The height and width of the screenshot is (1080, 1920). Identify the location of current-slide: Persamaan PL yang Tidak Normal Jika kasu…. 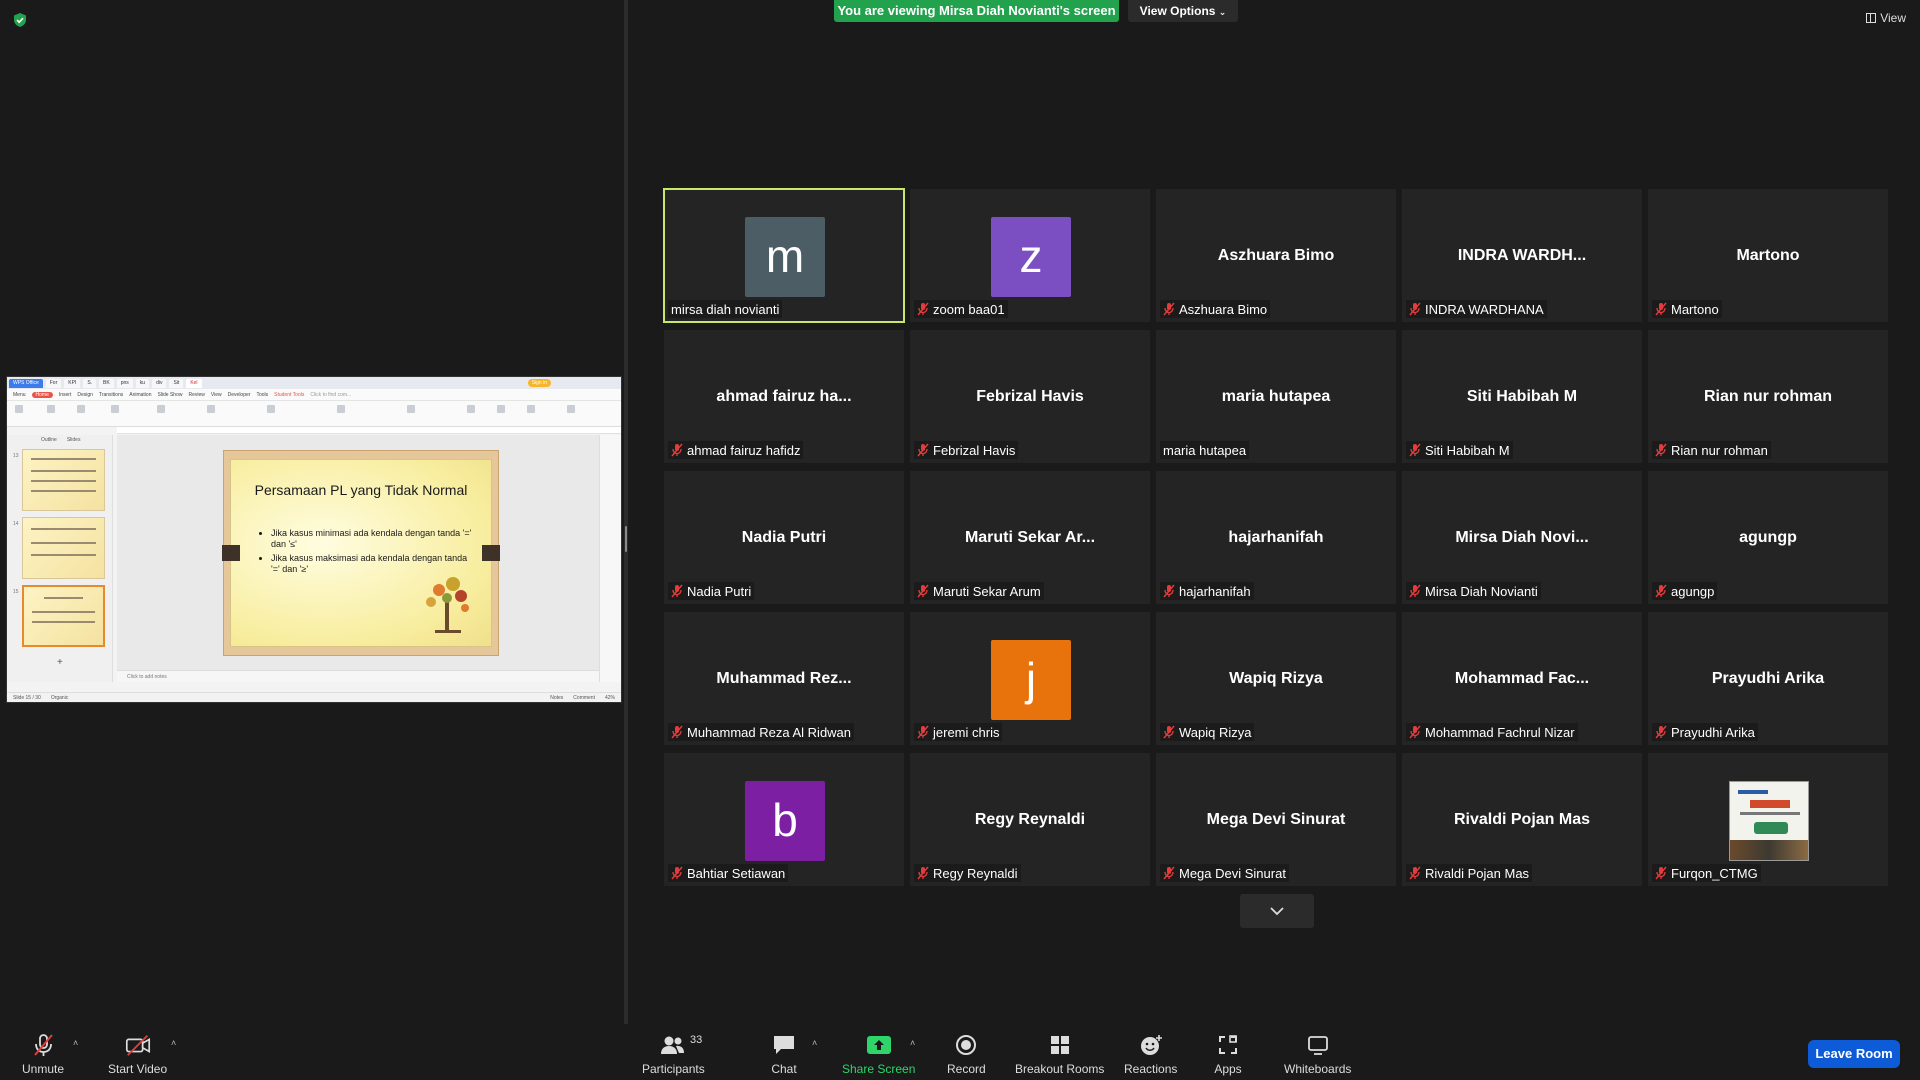
(361, 553).